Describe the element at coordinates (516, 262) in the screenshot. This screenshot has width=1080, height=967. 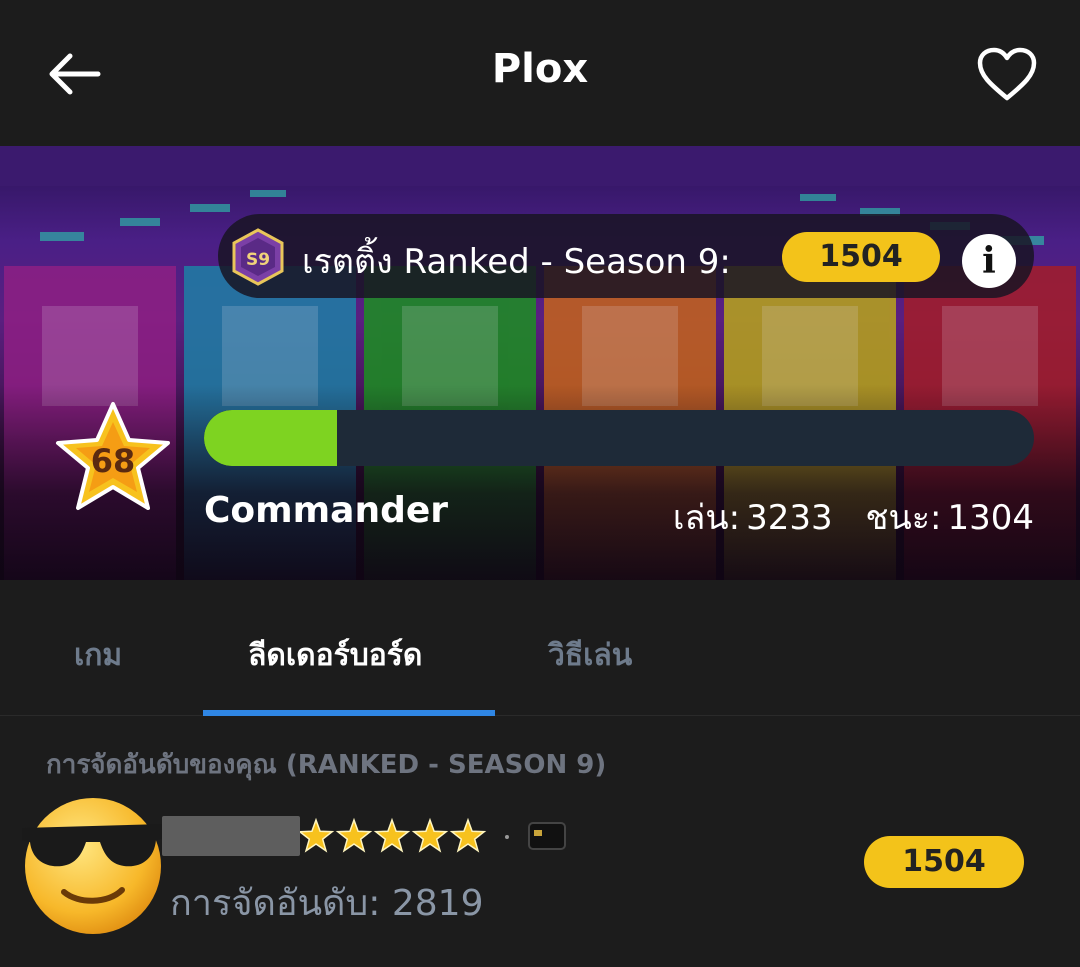
I see `rating-label: เรตติ้ง Ranked - Season 9:` at that location.